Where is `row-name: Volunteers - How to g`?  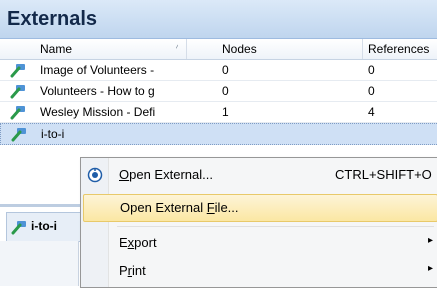 row-name: Volunteers - How to g is located at coordinates (97, 91).